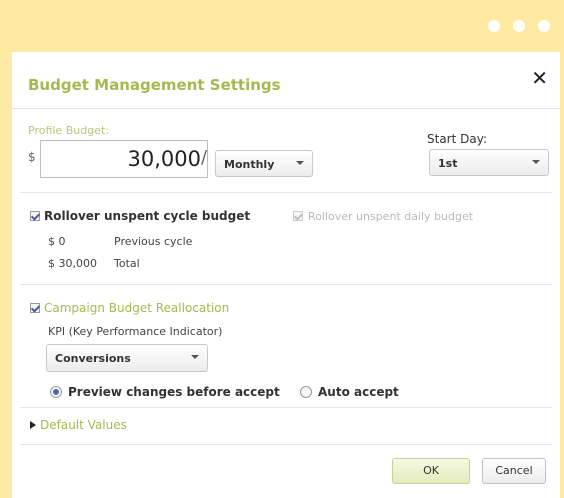  What do you see at coordinates (358, 392) in the screenshot?
I see `auto-accept-label: Auto accept` at bounding box center [358, 392].